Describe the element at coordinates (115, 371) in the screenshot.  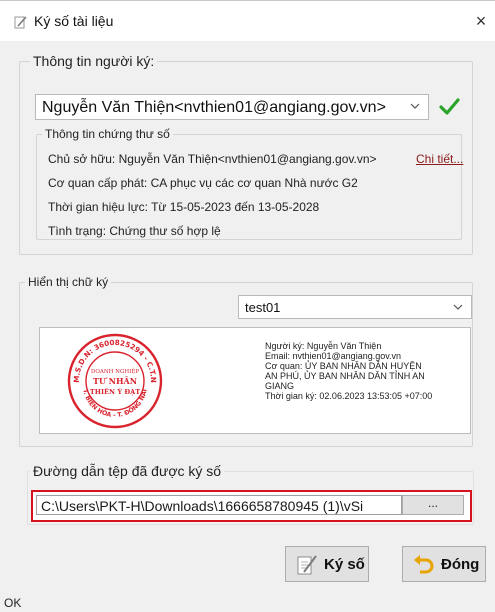
I see `stamp-center-line1: DOANH NGHIỆP` at that location.